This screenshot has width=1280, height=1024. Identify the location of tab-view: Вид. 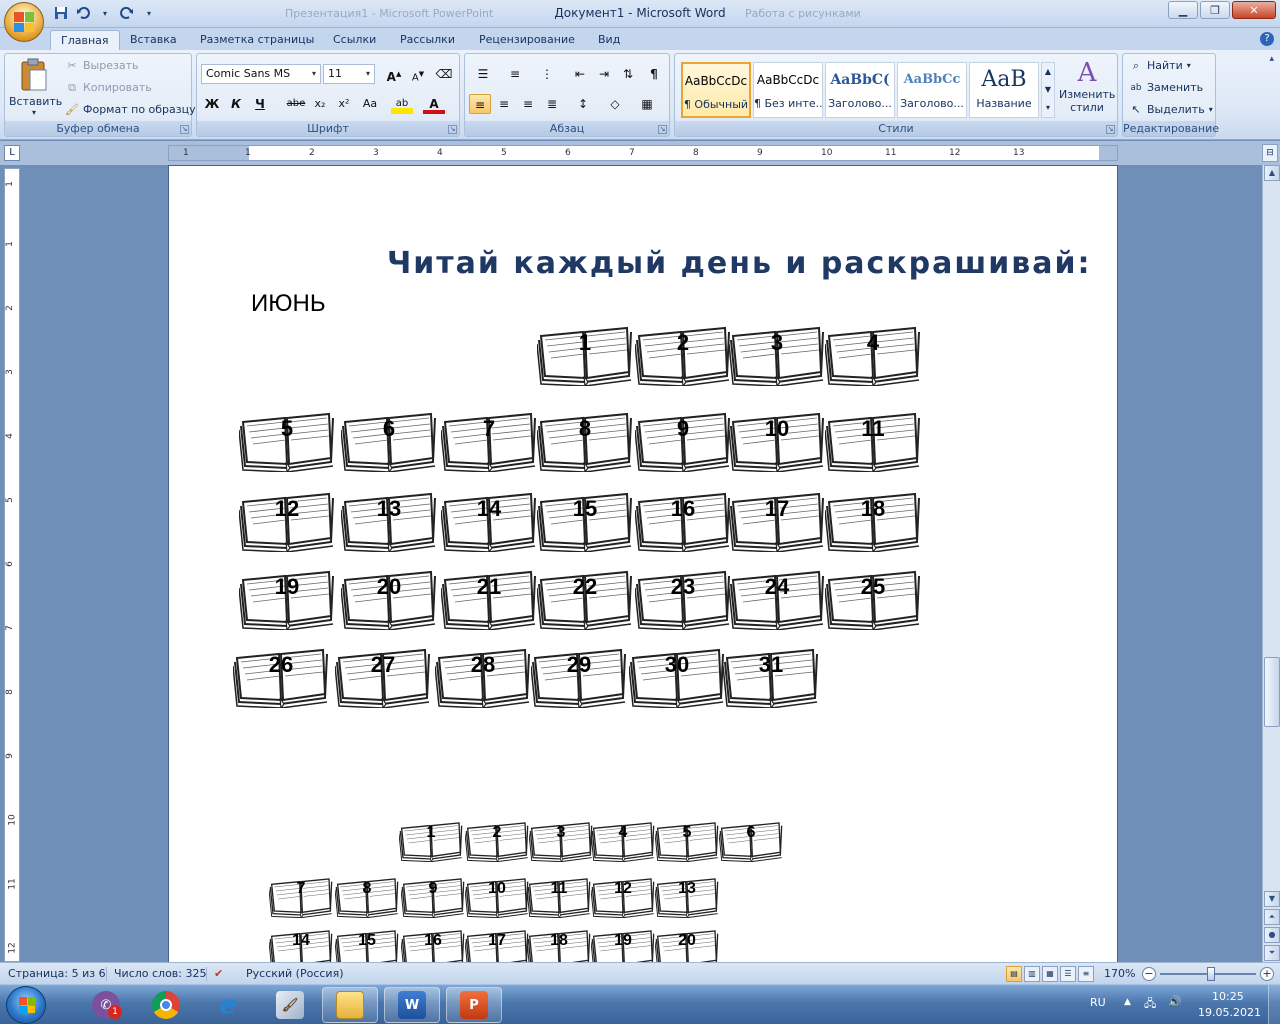
(609, 40).